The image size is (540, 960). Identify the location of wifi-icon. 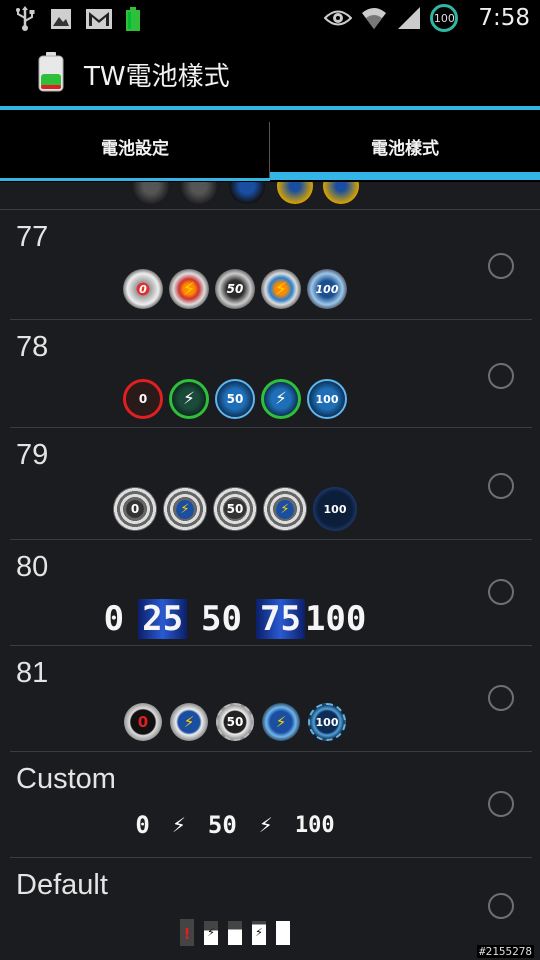
(374, 18).